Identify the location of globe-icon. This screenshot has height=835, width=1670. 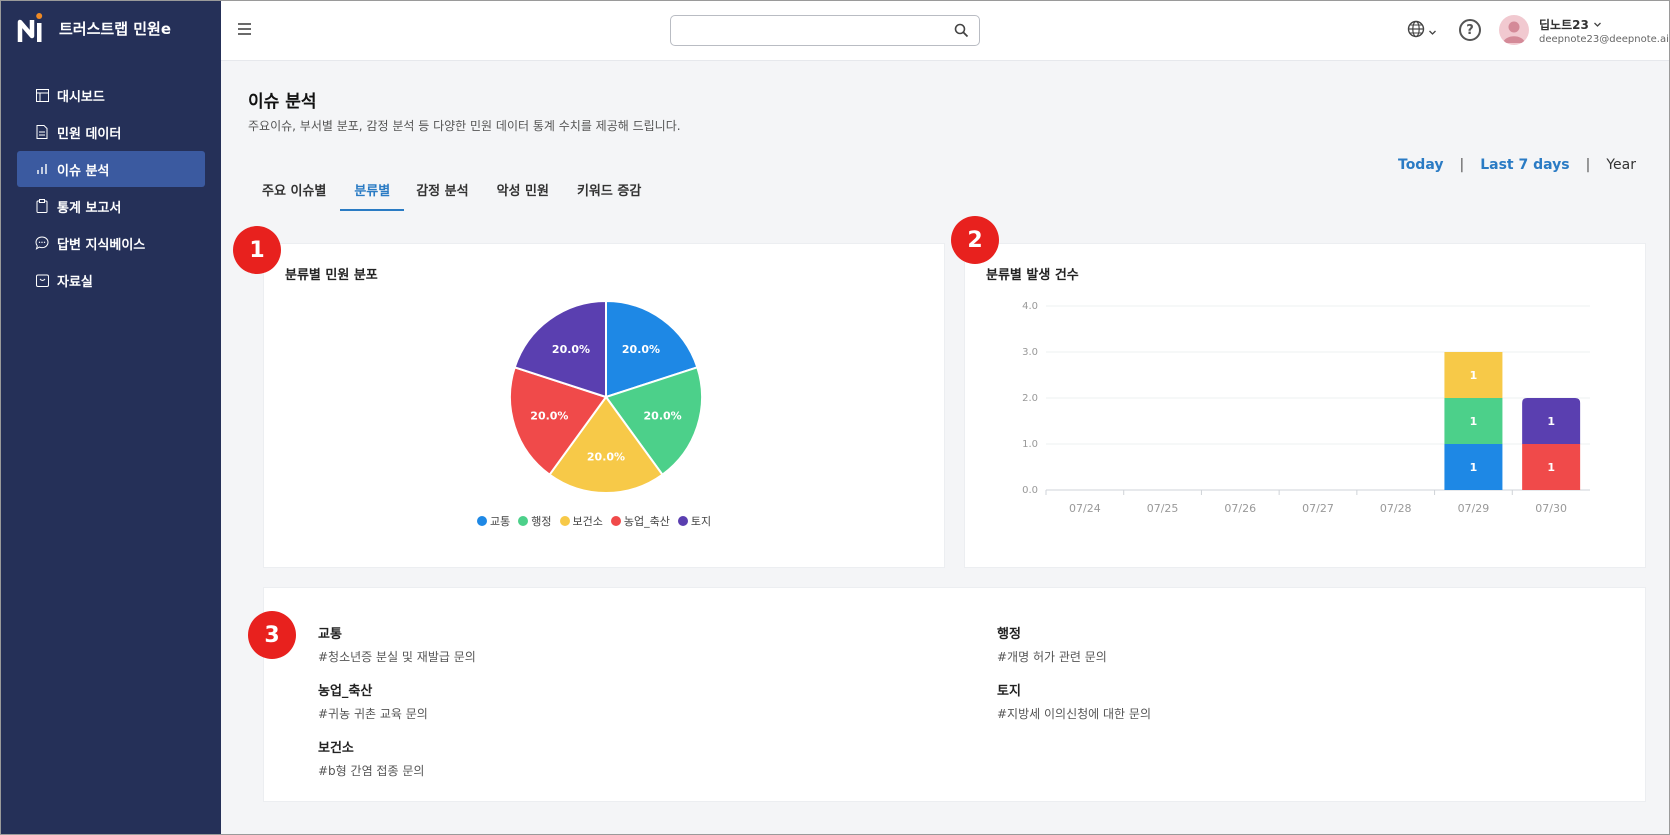
(1416, 31).